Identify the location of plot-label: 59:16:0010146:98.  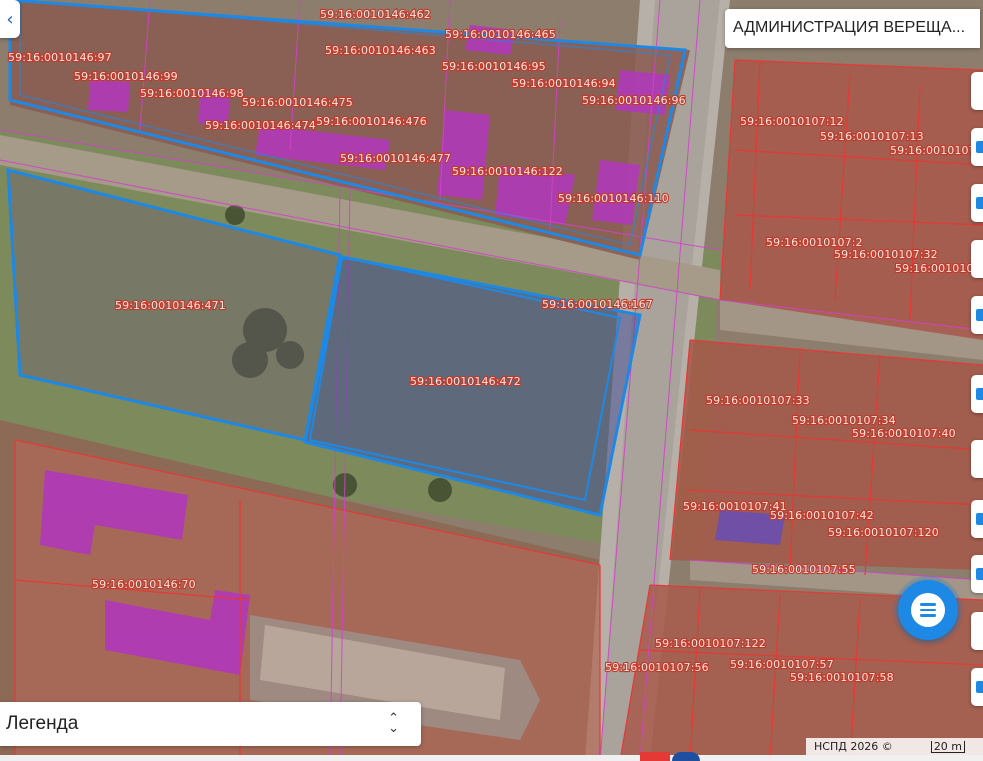
(192, 93).